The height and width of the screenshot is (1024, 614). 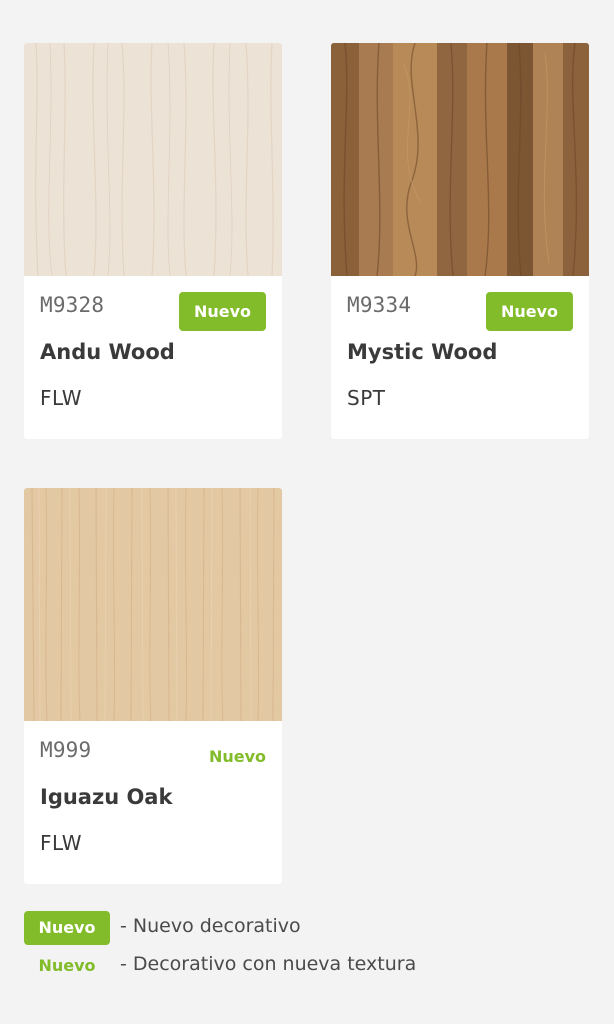 What do you see at coordinates (366, 398) in the screenshot?
I see `product-finish: SPT` at bounding box center [366, 398].